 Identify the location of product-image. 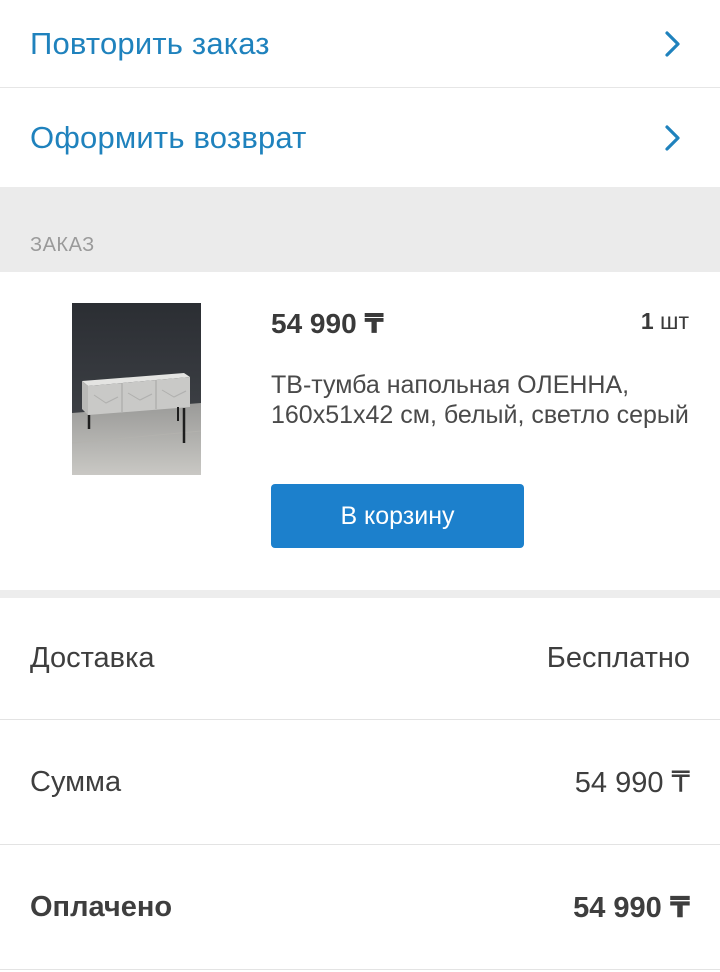
(136, 389).